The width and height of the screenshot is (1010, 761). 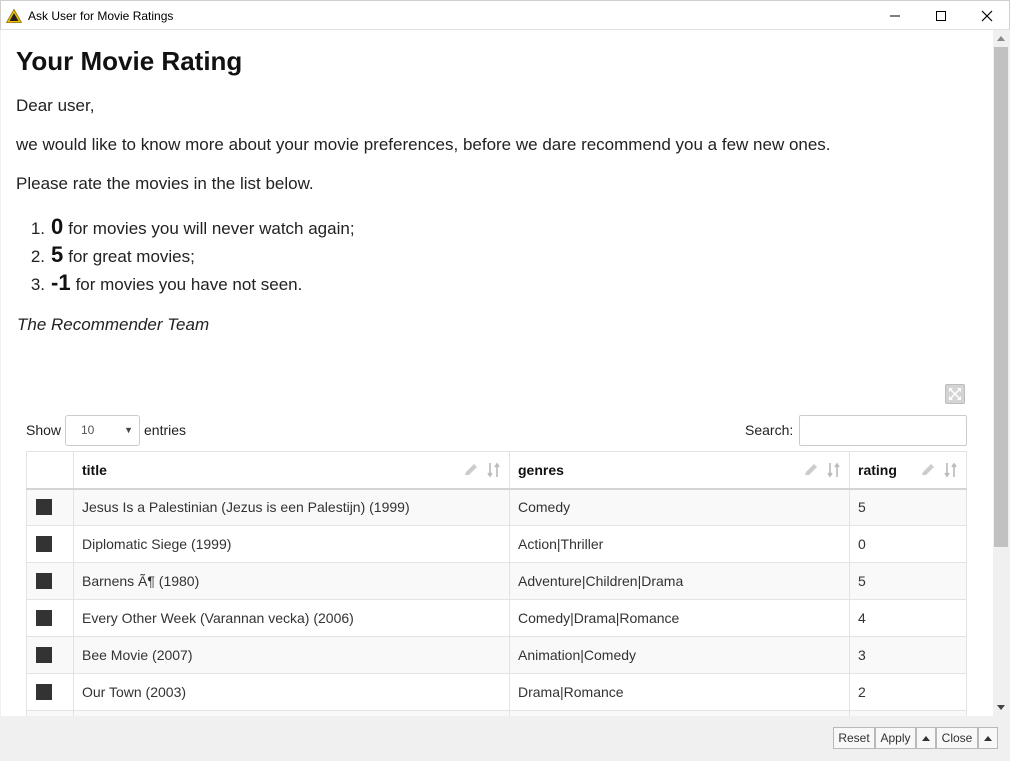 I want to click on entries-value: 10, so click(x=88, y=430).